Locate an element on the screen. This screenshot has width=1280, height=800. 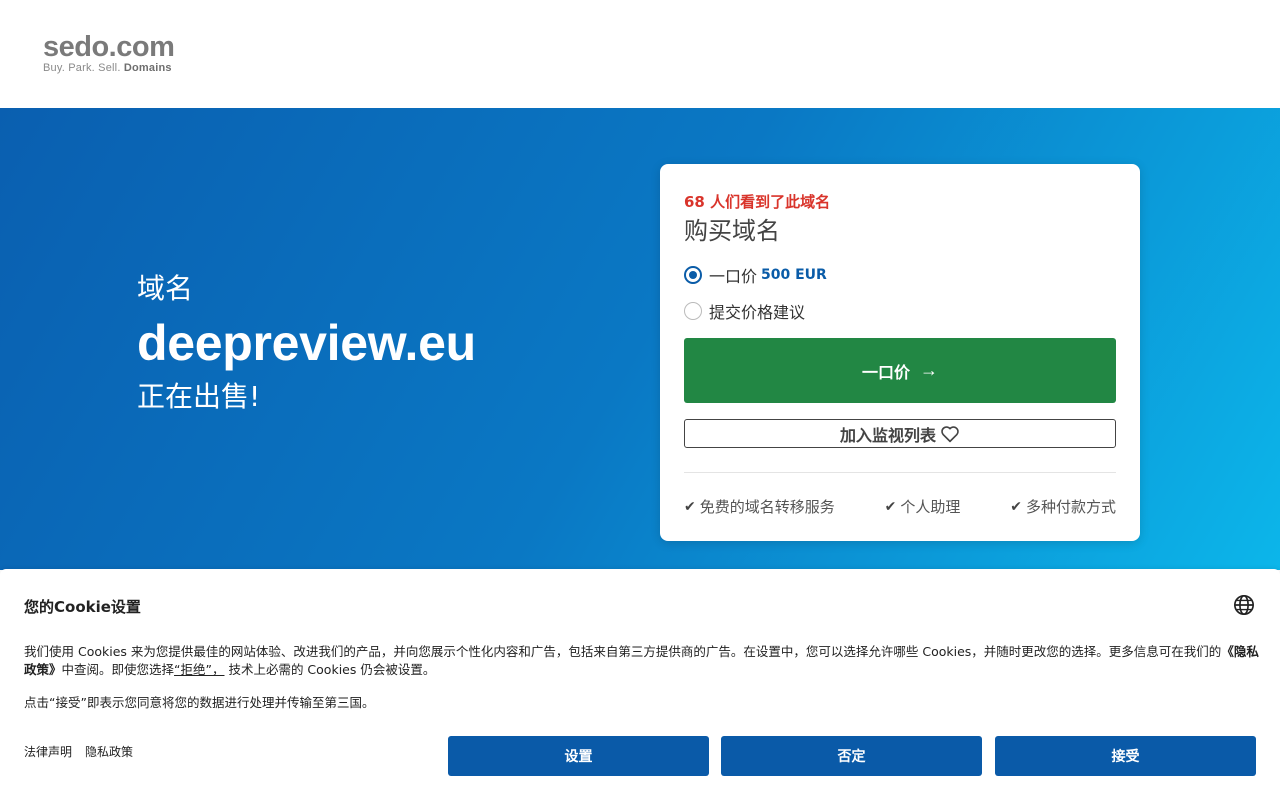
feature-item: ✔ 个人助理 is located at coordinates (923, 506).